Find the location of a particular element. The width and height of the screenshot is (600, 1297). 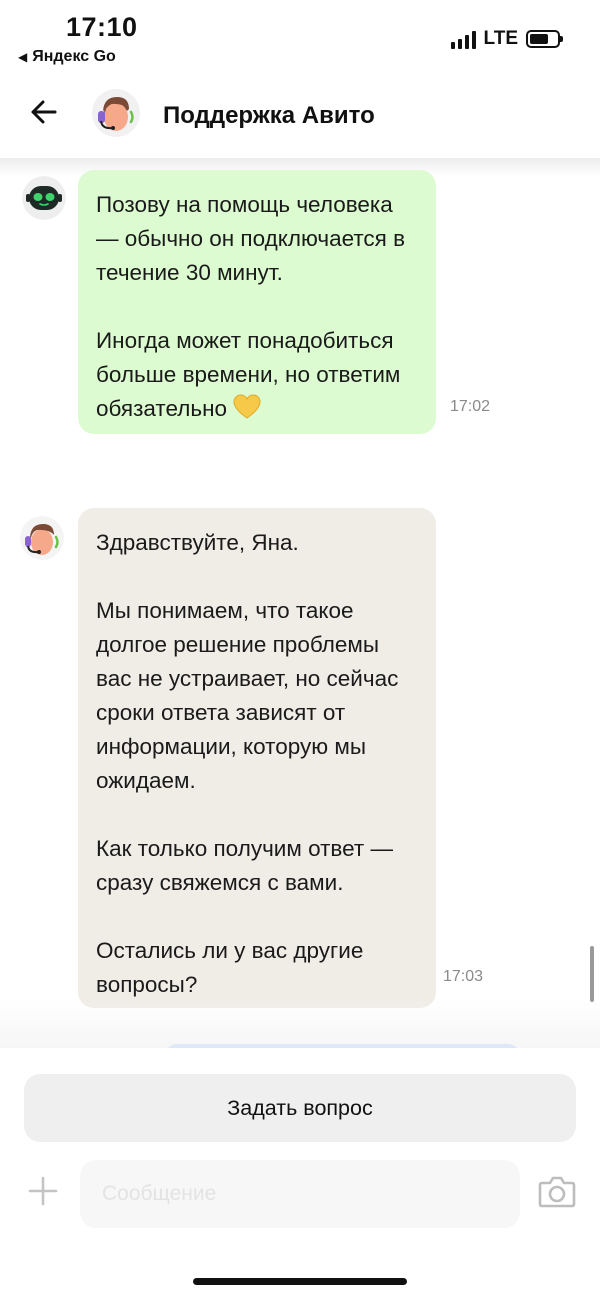

chat-header: Поддержка Авито is located at coordinates (300, 121).